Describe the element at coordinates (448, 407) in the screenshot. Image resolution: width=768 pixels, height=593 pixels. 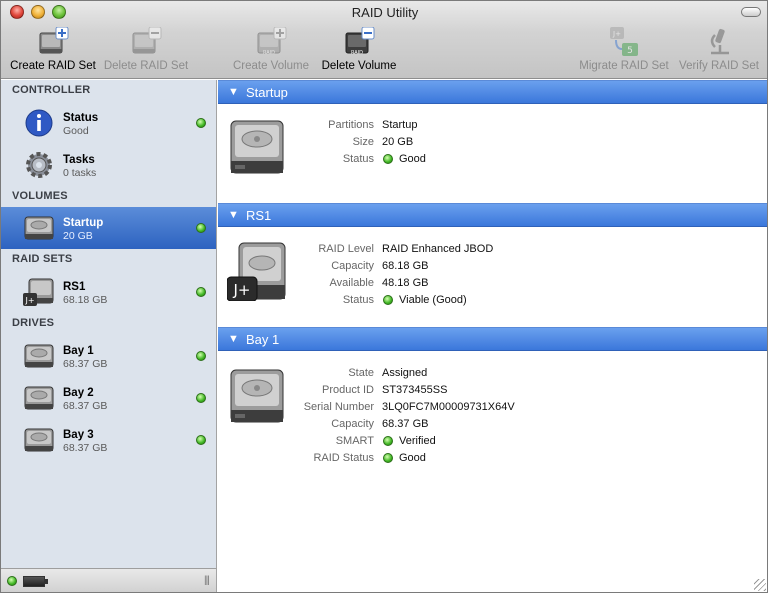
I see `property-value: 3LQ0FC7M00009731X64V` at that location.